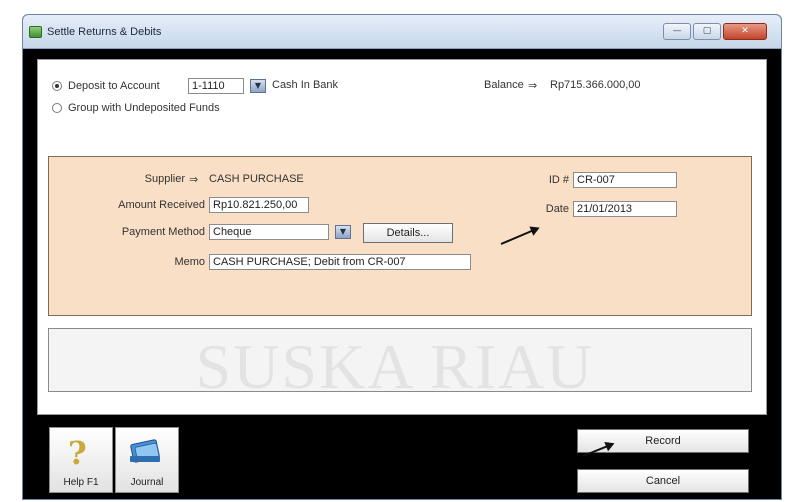 This screenshot has height=502, width=790. What do you see at coordinates (57, 108) in the screenshot?
I see `group-radio` at bounding box center [57, 108].